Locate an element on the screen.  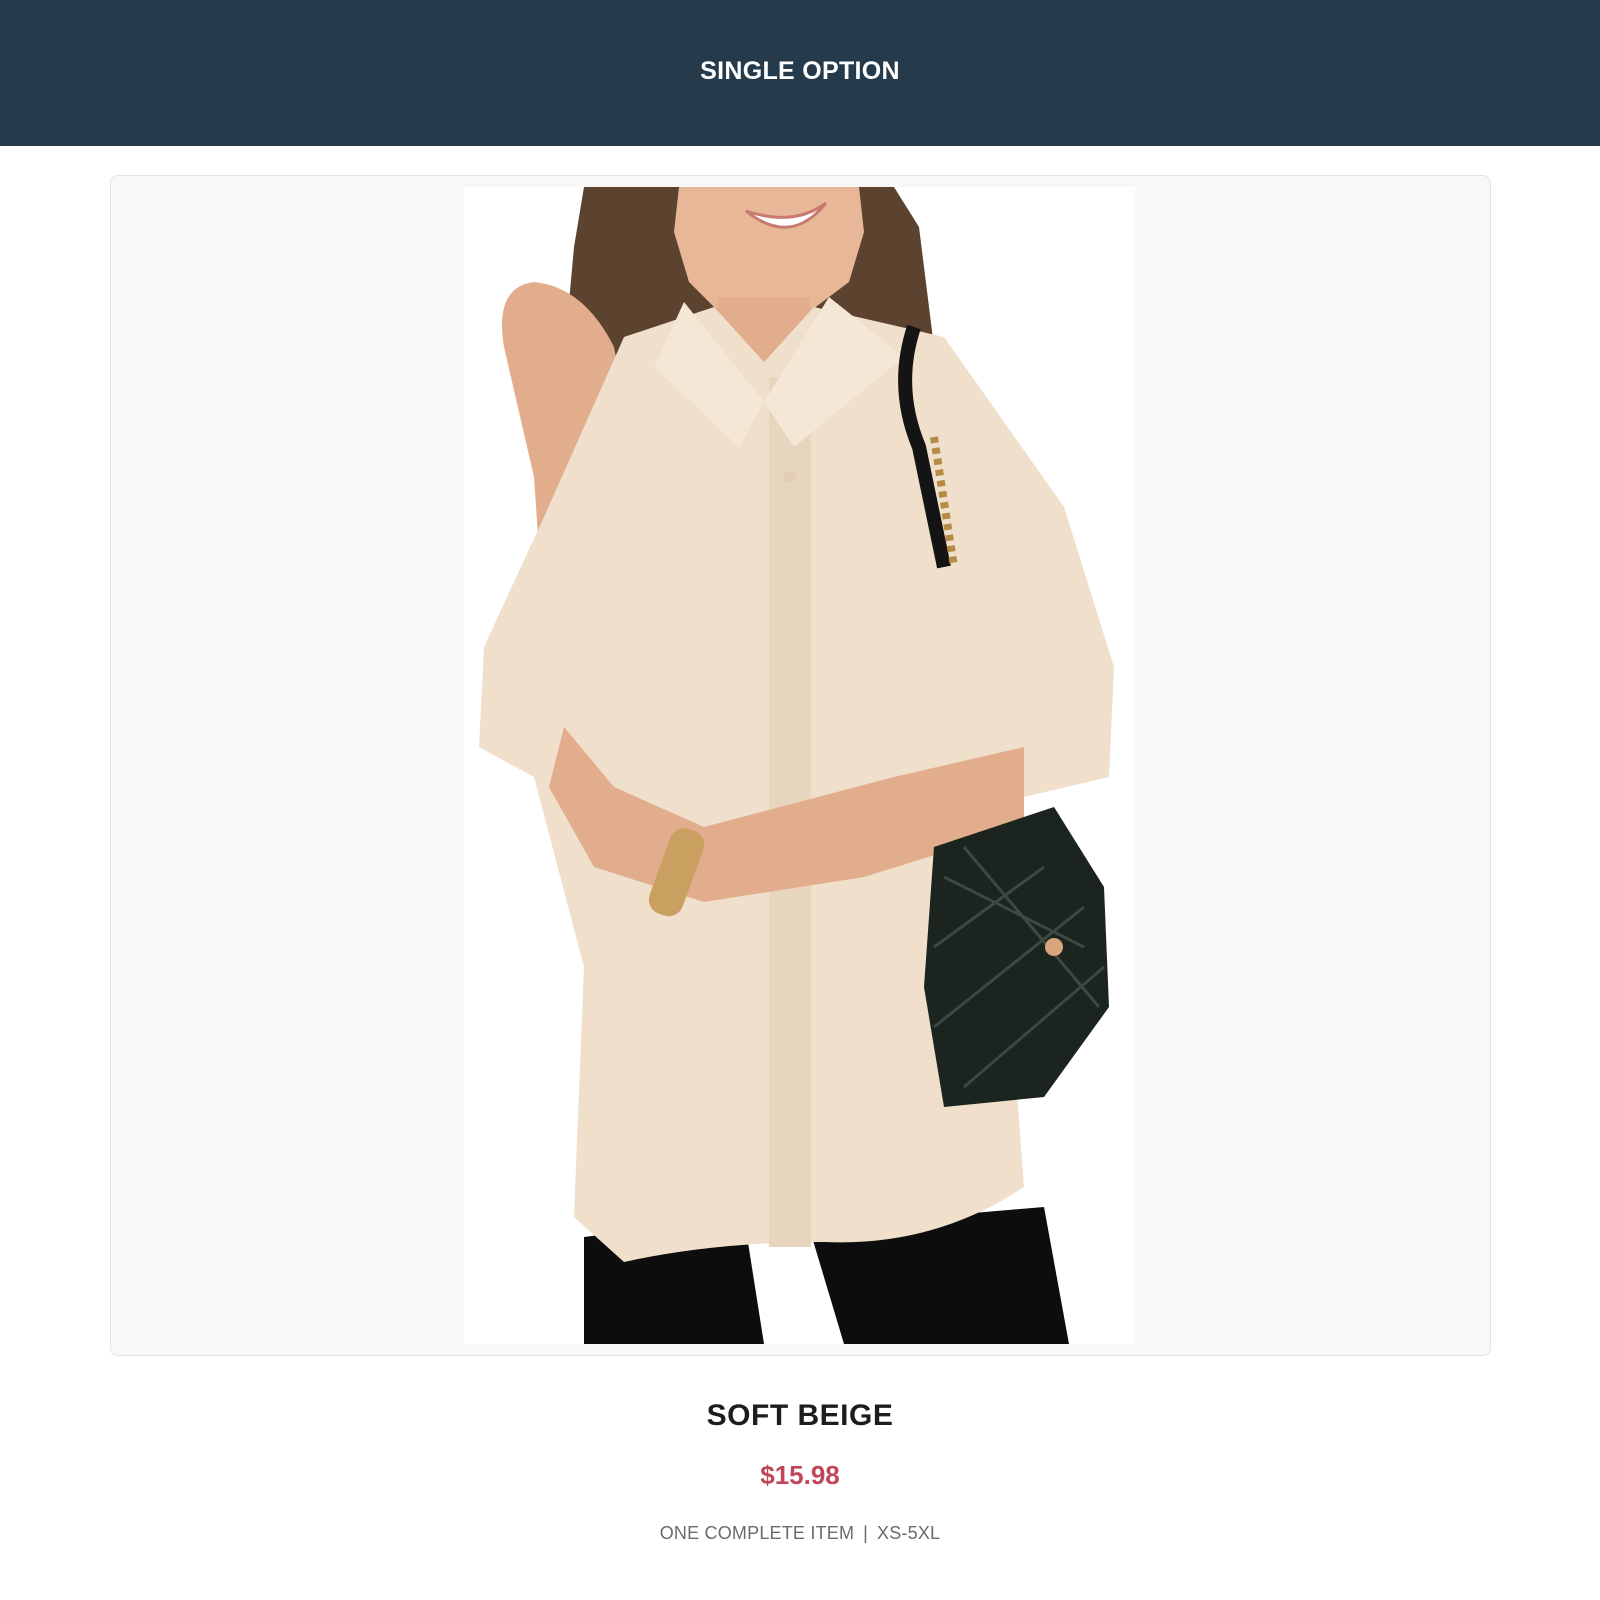
product-item-count: ONE COMPLETE ITEM is located at coordinates (757, 1533).